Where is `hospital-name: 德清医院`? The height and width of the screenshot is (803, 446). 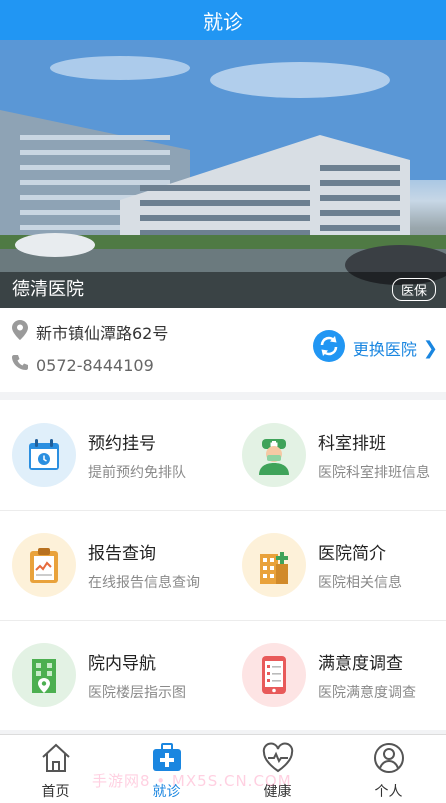 hospital-name: 德清医院 is located at coordinates (48, 289).